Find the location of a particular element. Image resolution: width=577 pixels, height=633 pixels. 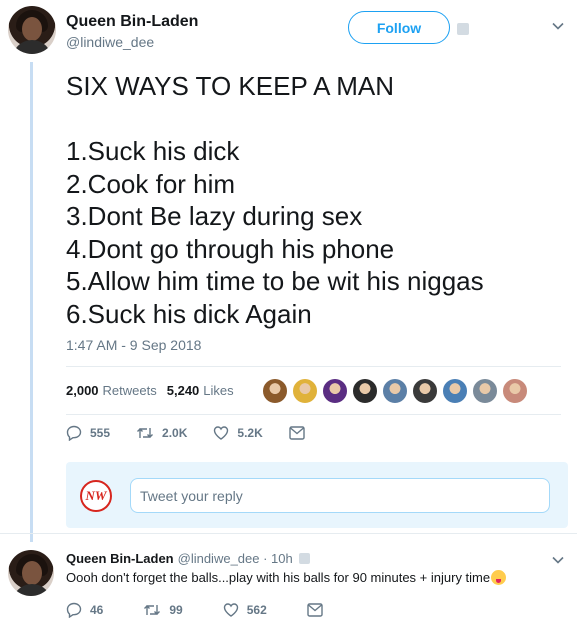

reply-retweet-count: 99 is located at coordinates (176, 610).